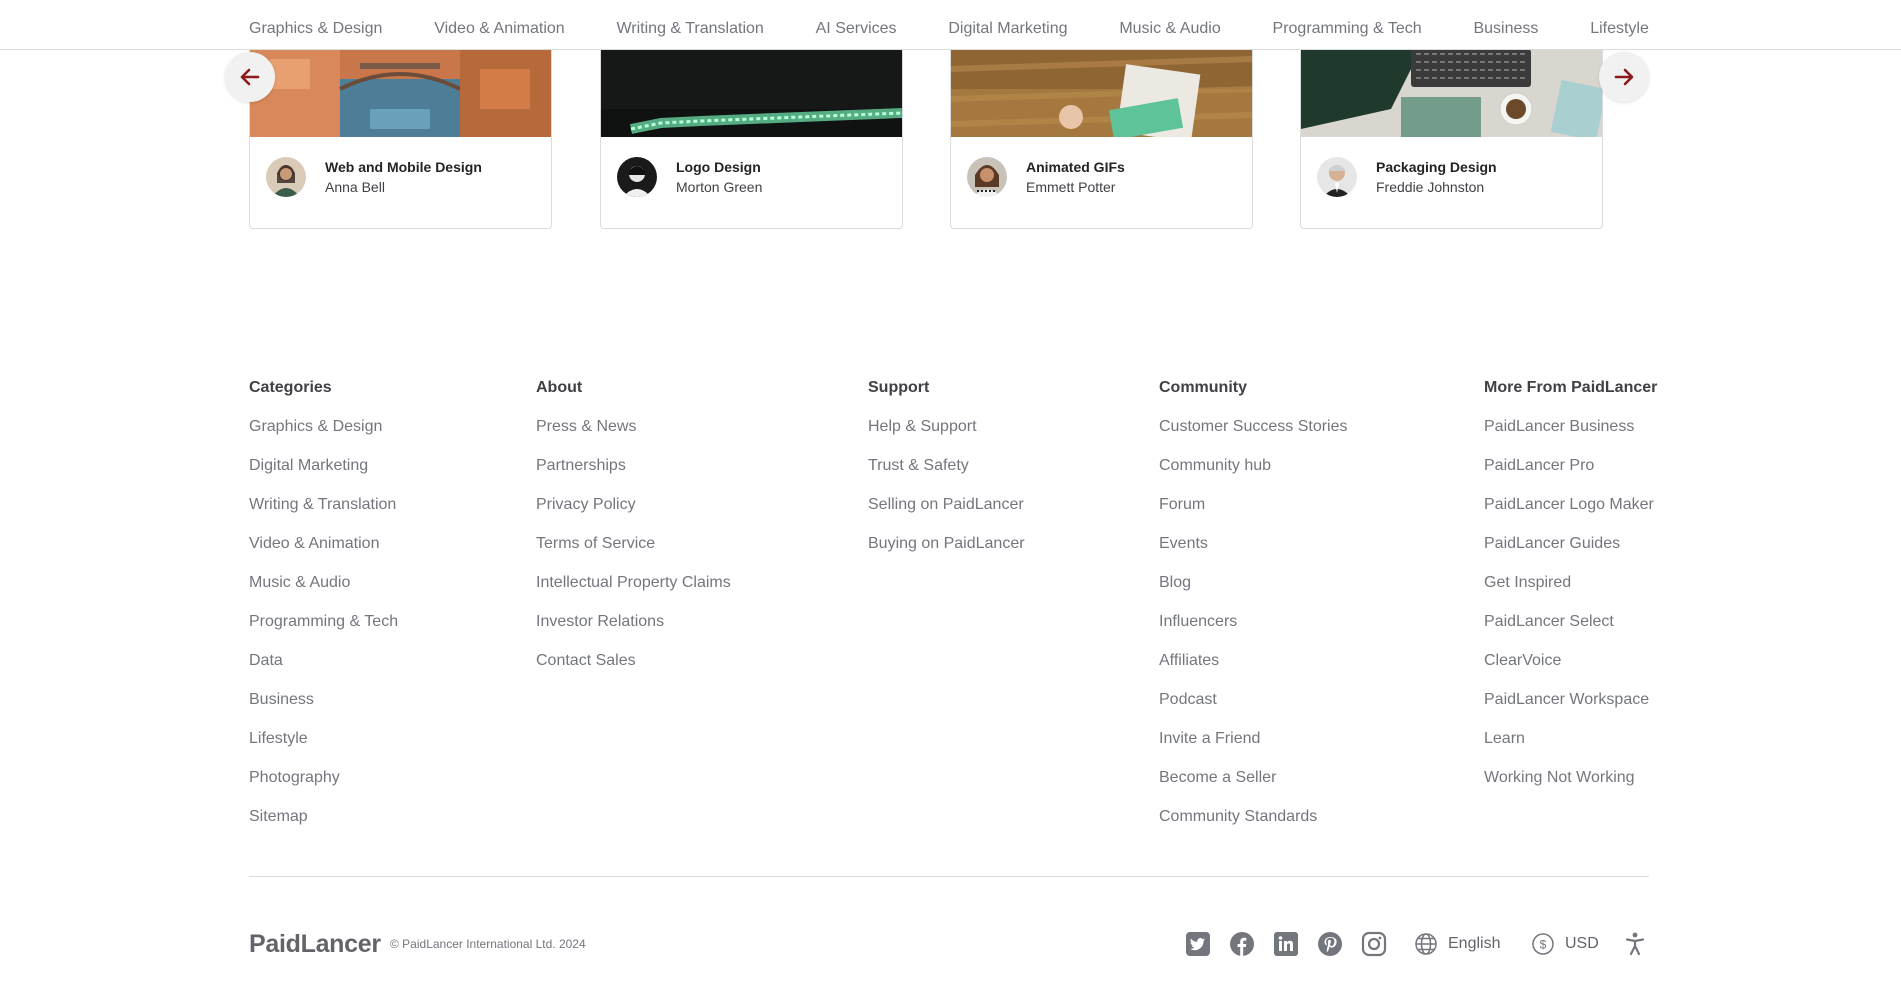 The height and width of the screenshot is (1005, 1901). I want to click on language-selector: English, so click(1457, 944).